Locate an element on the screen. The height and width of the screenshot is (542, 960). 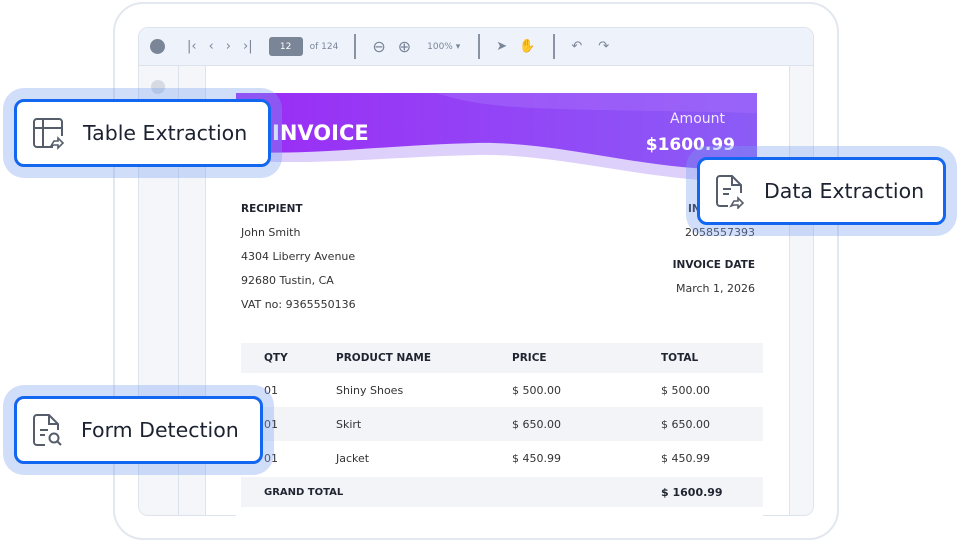
header-product: PRODUCT NAME is located at coordinates (384, 358).